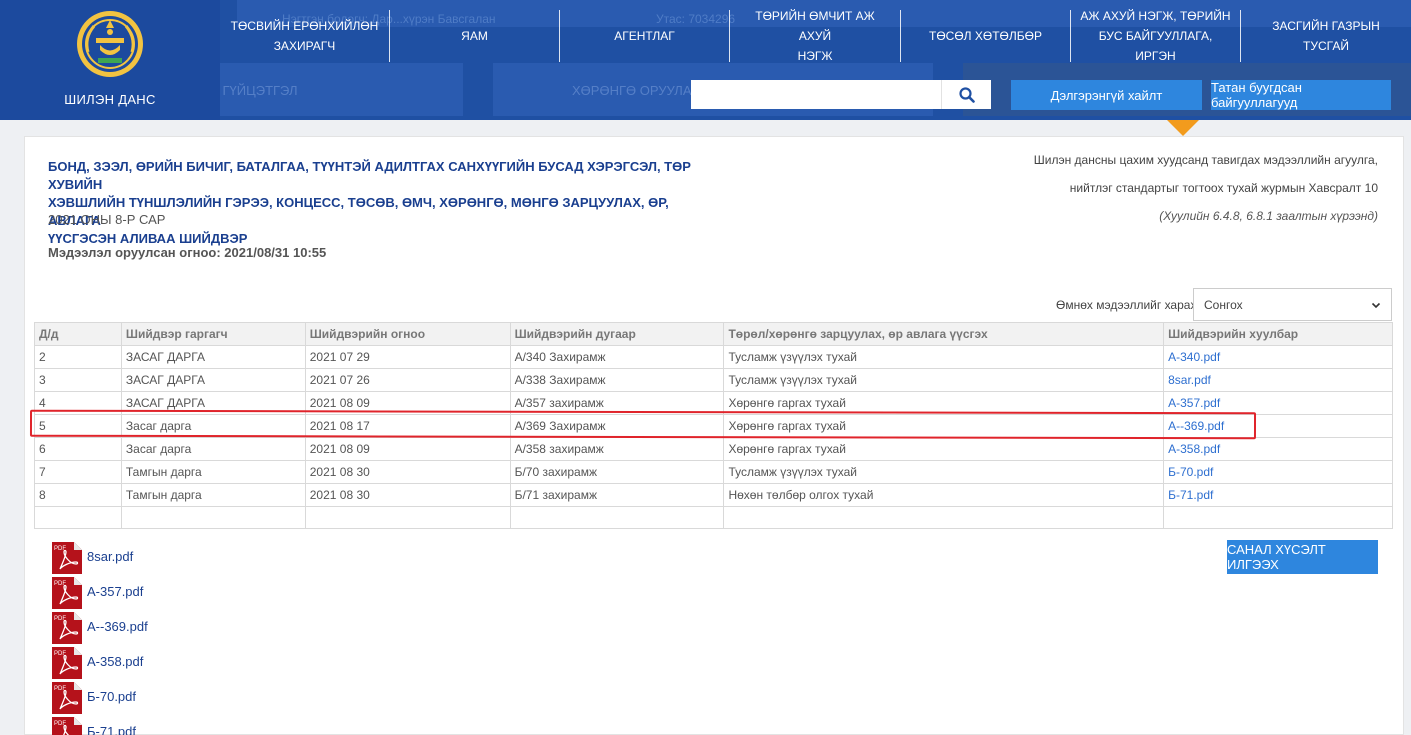 The width and height of the screenshot is (1411, 735). I want to click on cell-issuer: Засаг дарга, so click(213, 426).